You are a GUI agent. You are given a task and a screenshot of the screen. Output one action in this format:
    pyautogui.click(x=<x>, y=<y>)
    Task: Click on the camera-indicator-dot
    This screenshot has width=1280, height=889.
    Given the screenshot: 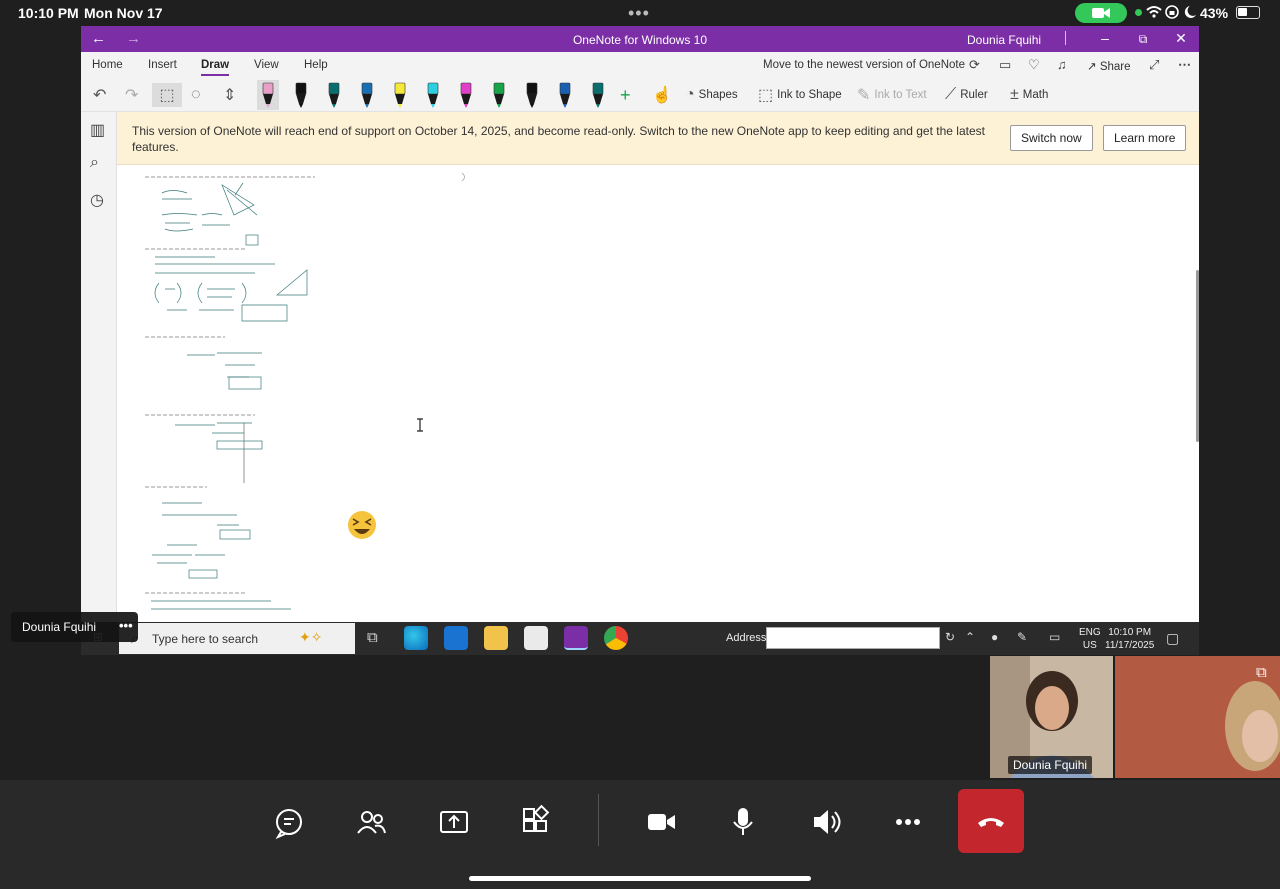 What is the action you would take?
    pyautogui.click(x=1138, y=12)
    